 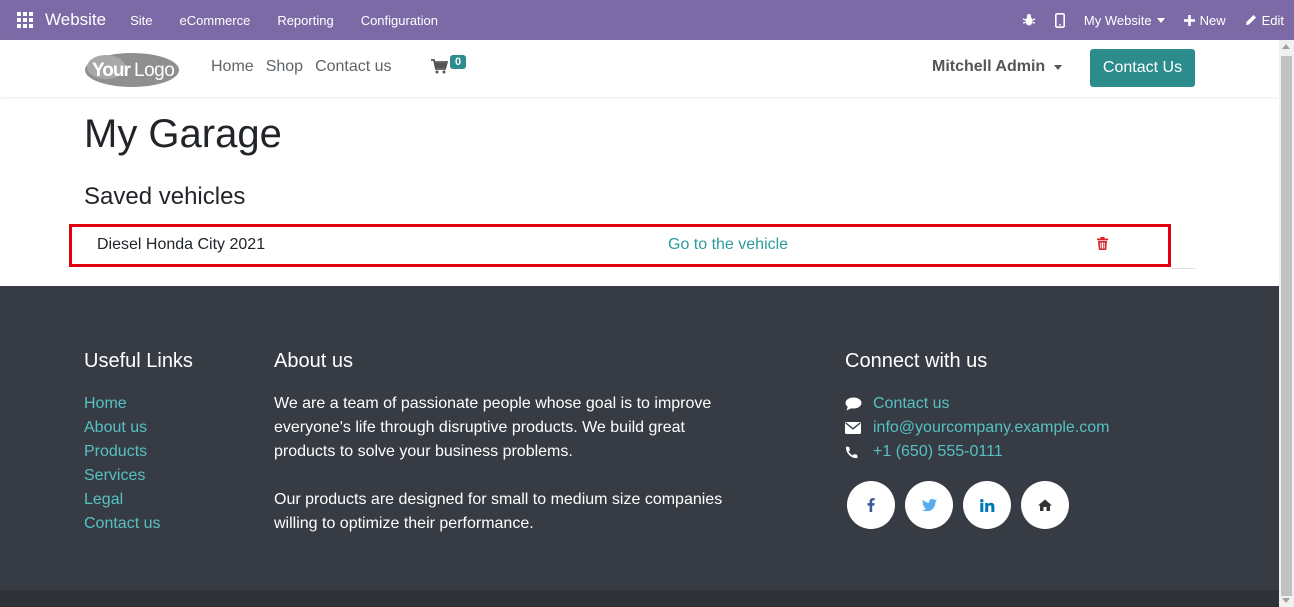 I want to click on footer-link-home: Home, so click(x=122, y=404).